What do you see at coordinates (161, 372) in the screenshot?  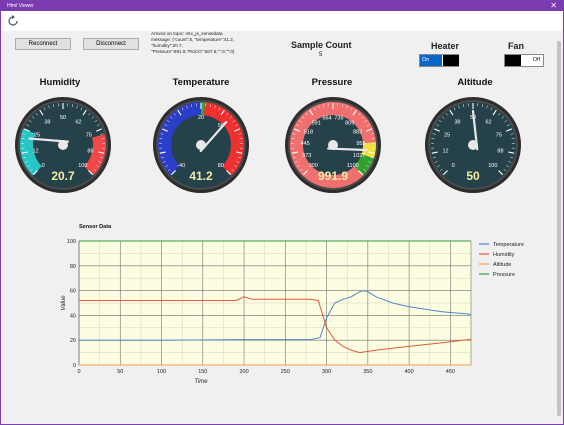 I see `x-tick-label: 100` at bounding box center [161, 372].